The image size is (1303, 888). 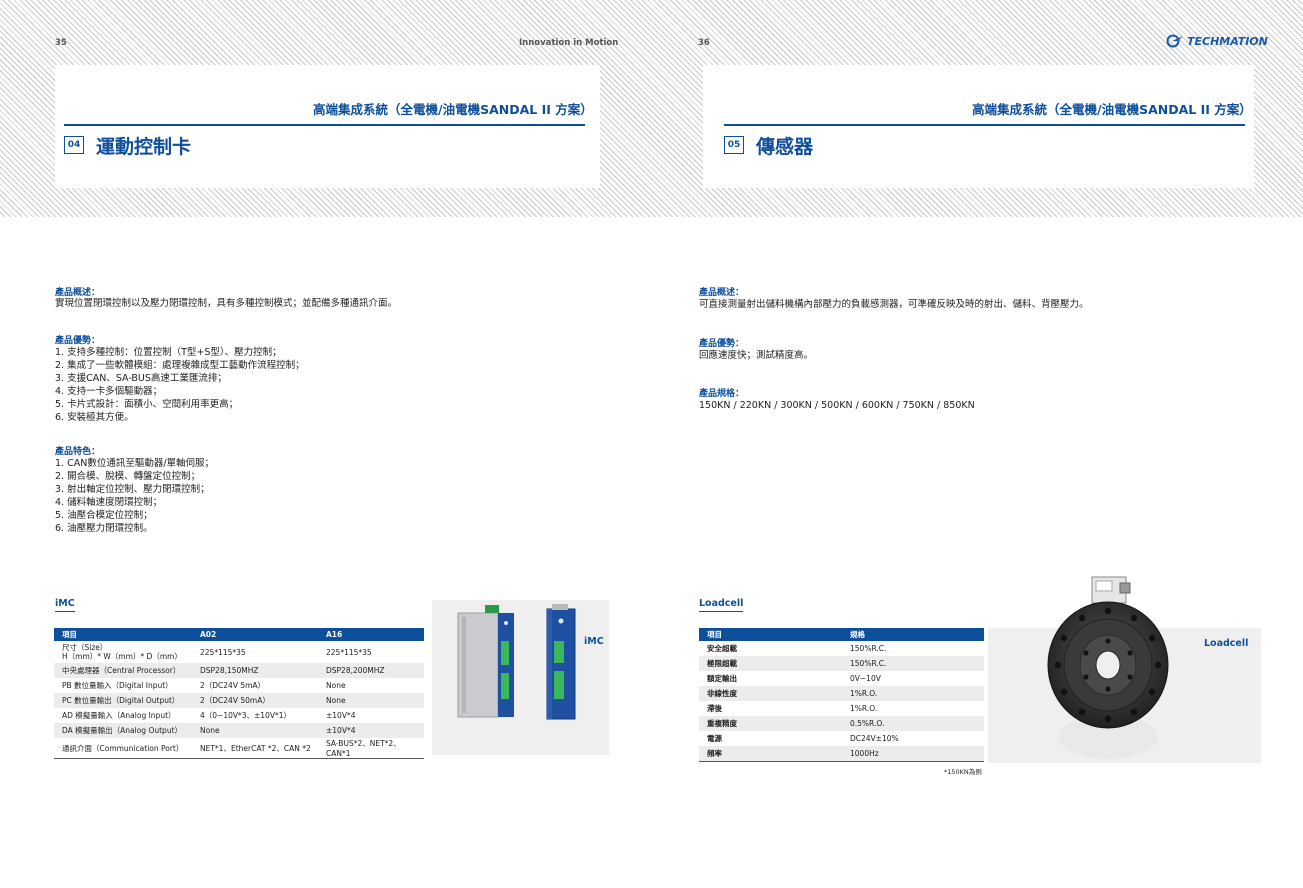 What do you see at coordinates (255, 670) in the screenshot?
I see `table-cell: DSP28,150MHZ` at bounding box center [255, 670].